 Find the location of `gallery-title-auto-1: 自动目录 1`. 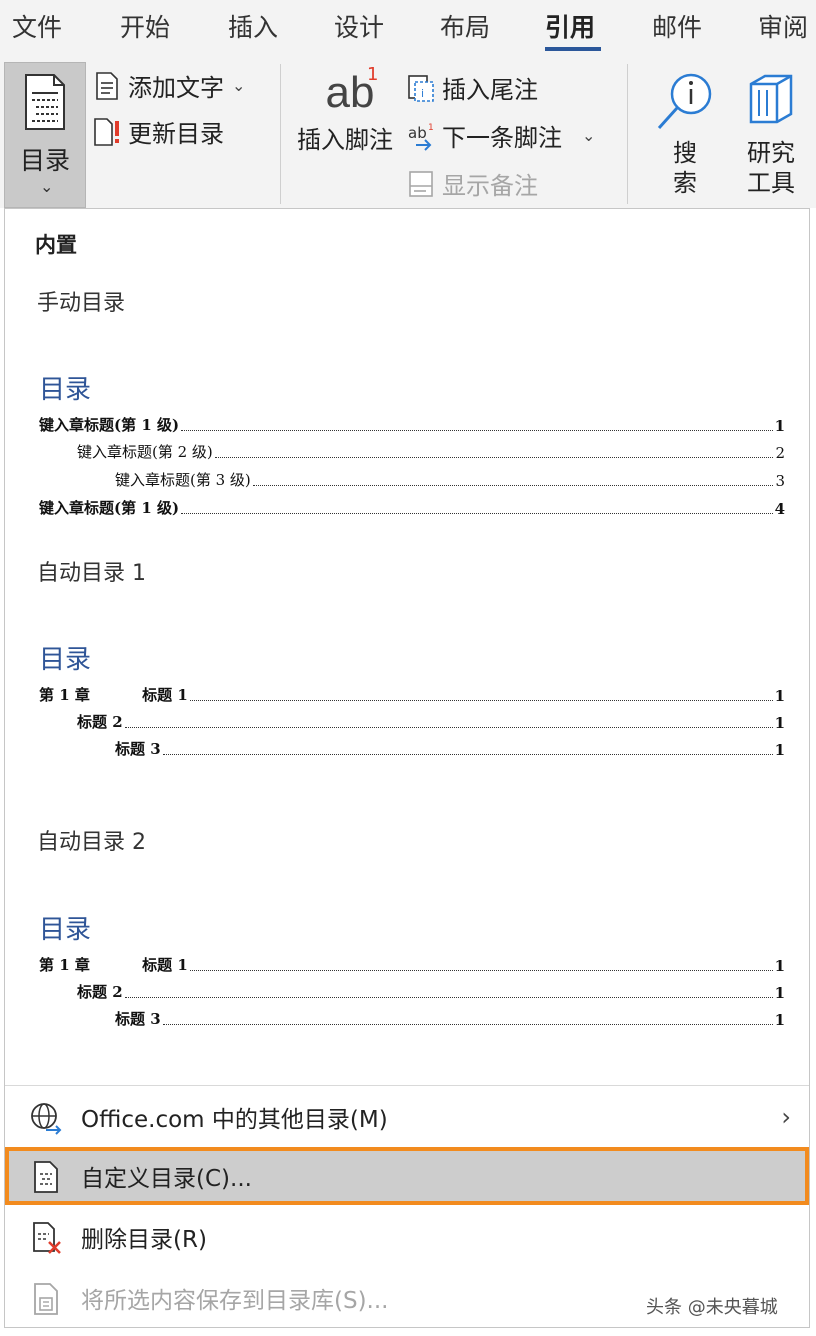

gallery-title-auto-1: 自动目录 1 is located at coordinates (91, 573).